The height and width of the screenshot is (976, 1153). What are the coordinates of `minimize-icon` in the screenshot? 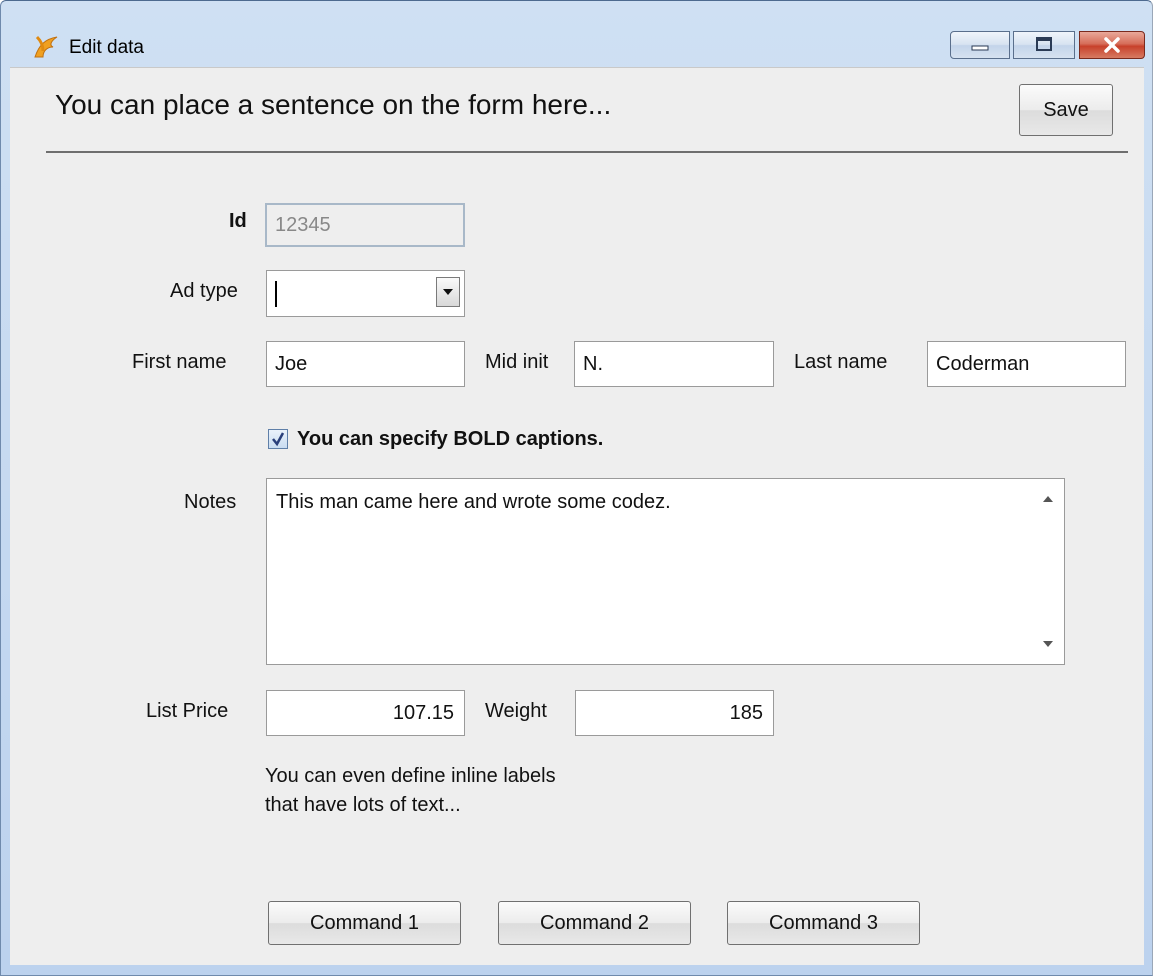 It's located at (980, 48).